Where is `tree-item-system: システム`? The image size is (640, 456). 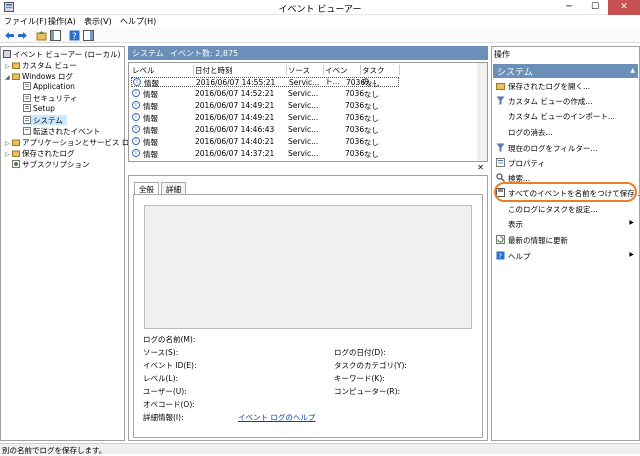 tree-item-system: システム is located at coordinates (45, 120).